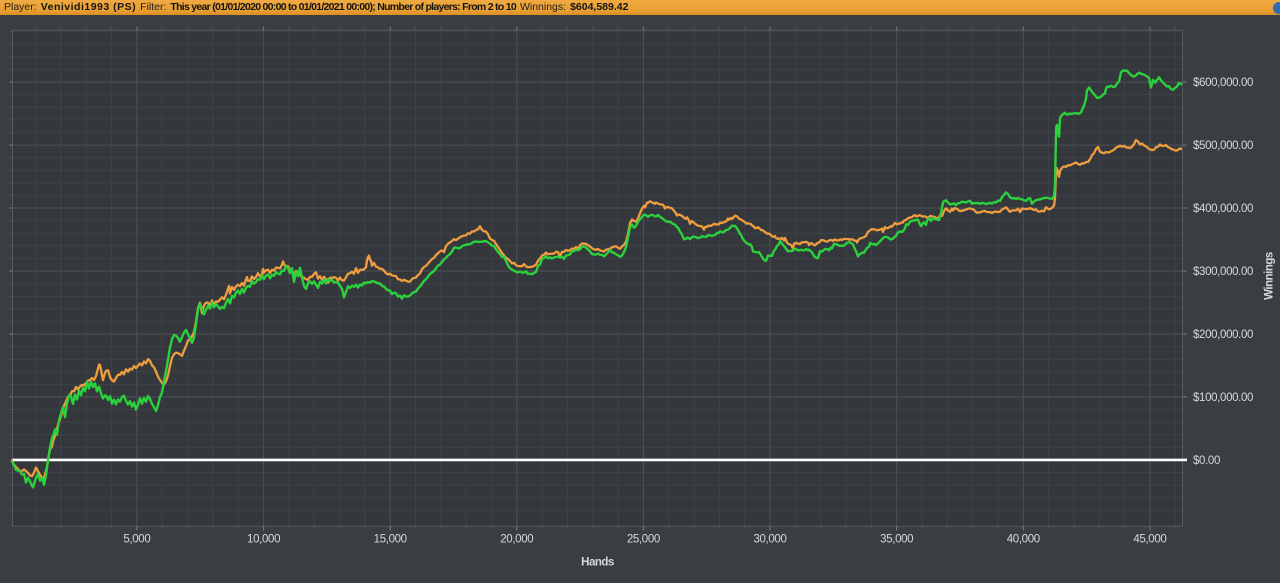  Describe the element at coordinates (516, 540) in the screenshot. I see `svg-text: 20,000` at that location.